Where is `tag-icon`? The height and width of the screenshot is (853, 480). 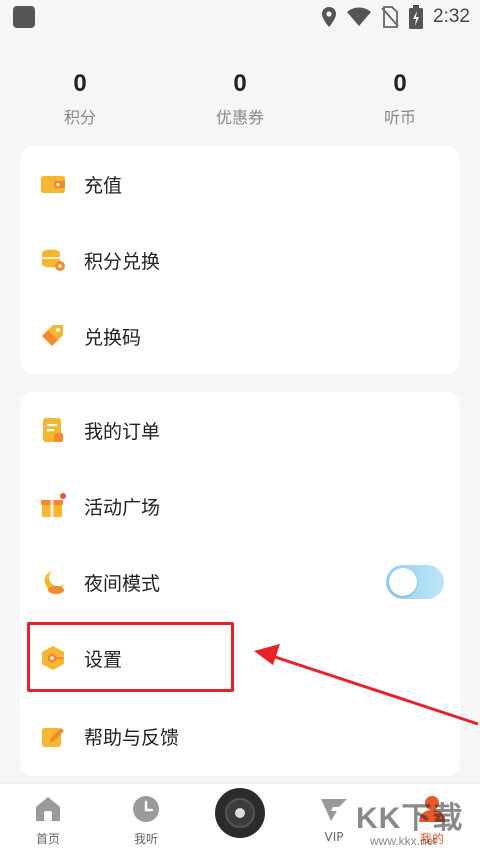 tag-icon is located at coordinates (52, 335).